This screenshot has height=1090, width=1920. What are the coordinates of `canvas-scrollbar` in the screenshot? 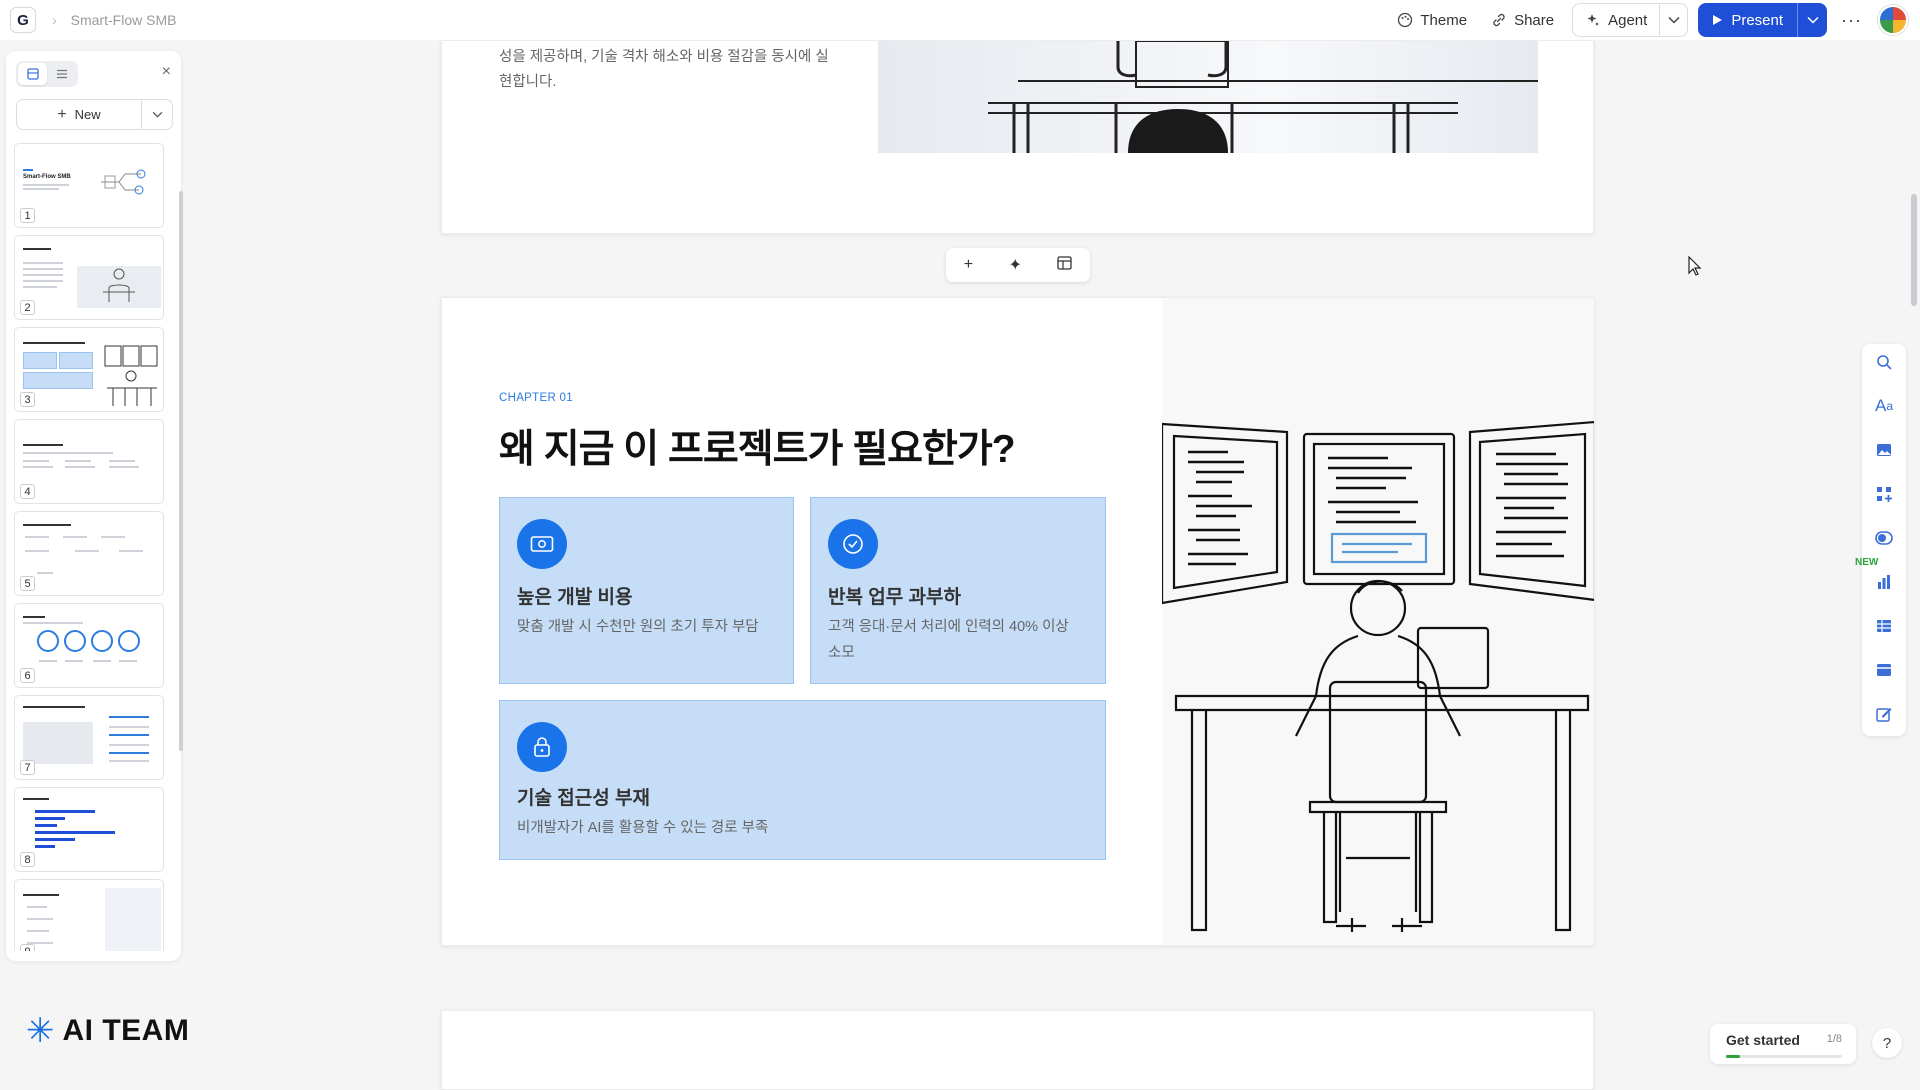 It's located at (1914, 250).